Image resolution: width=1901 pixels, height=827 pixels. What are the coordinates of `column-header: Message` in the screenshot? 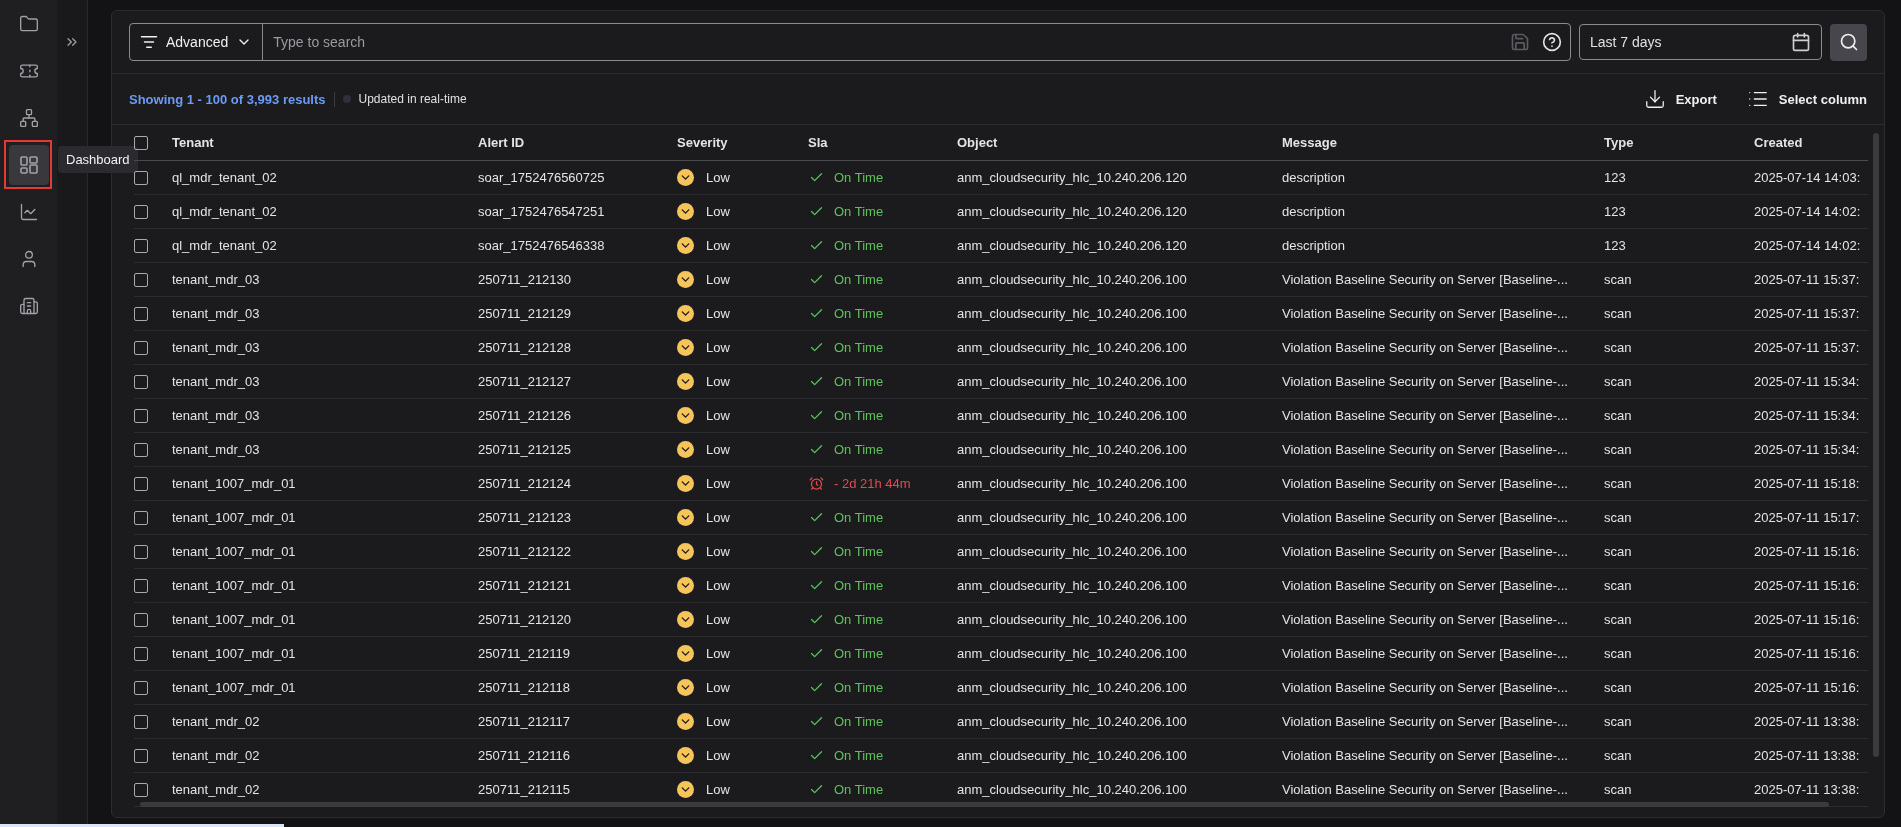 It's located at (1443, 142).